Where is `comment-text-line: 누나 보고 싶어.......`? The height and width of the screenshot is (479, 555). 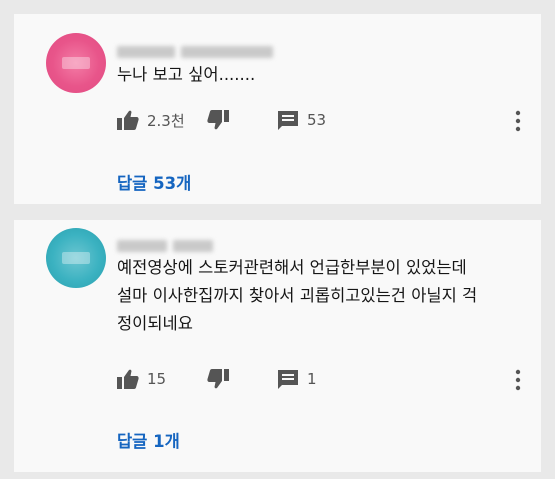
comment-text-line: 누나 보고 싶어....... is located at coordinates (186, 74).